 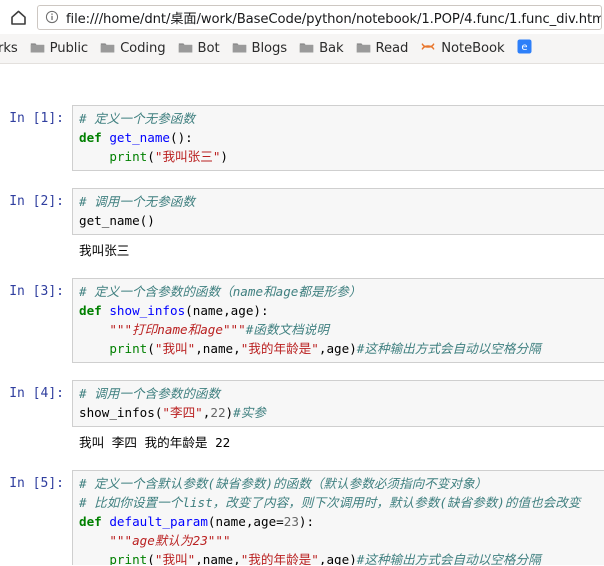 What do you see at coordinates (428, 48) in the screenshot?
I see `jupyter-icon` at bounding box center [428, 48].